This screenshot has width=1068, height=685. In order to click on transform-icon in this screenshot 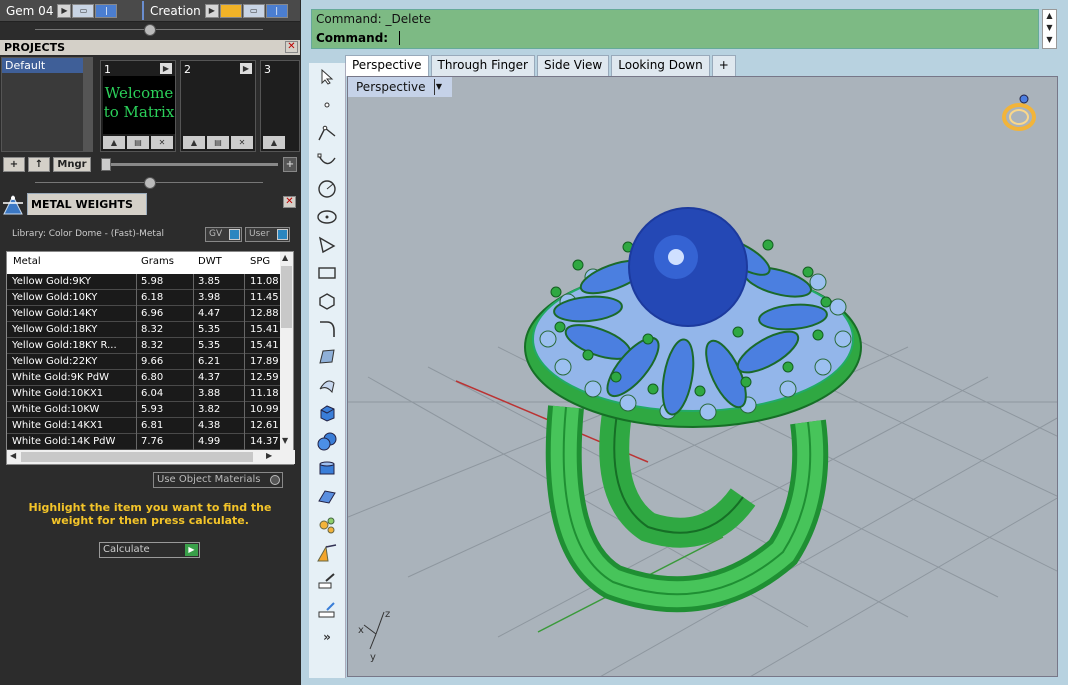, I will do `click(327, 553)`.